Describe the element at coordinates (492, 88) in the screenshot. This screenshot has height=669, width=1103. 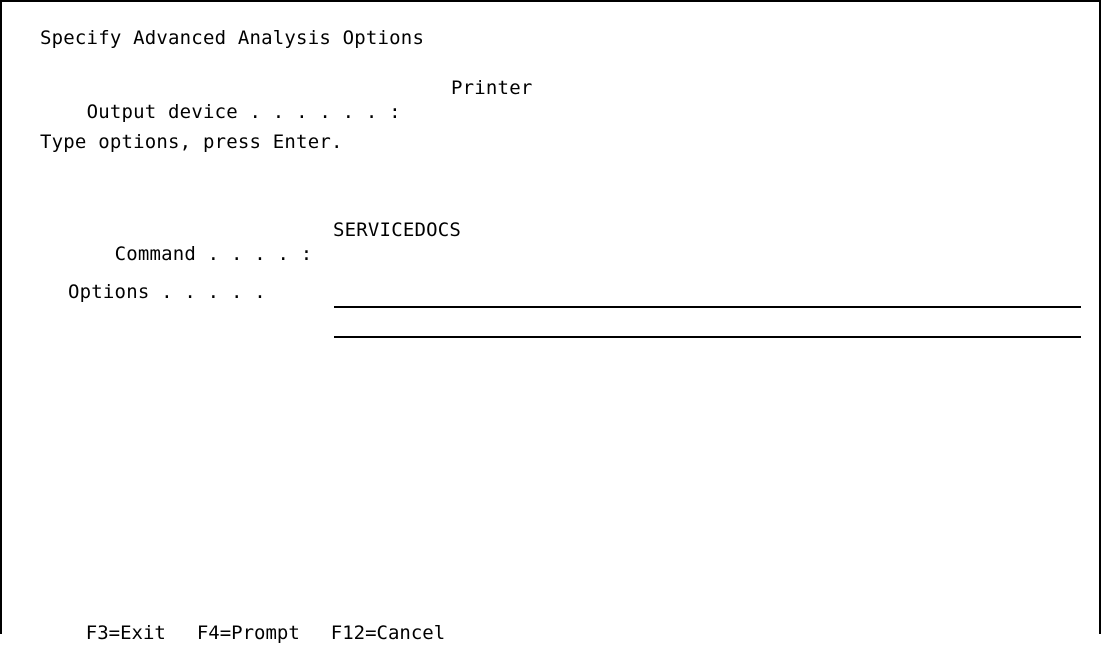
I see `output-device-value: Printer` at that location.